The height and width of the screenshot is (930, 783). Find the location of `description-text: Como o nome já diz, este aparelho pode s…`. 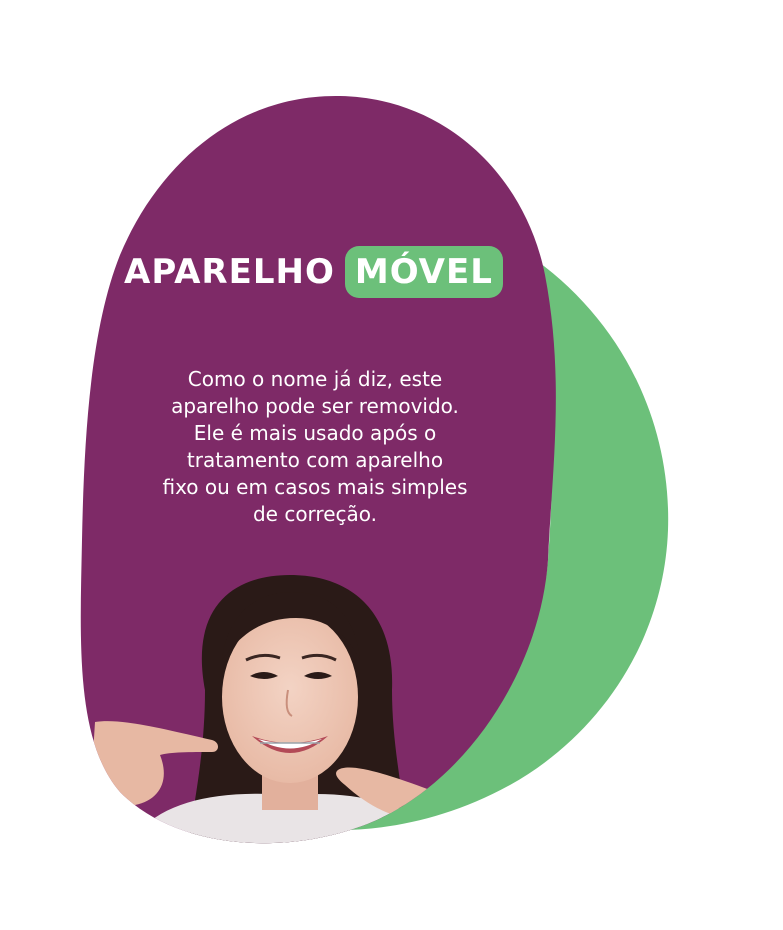

description-text: Como o nome já diz, este aparelho pode s… is located at coordinates (315, 446).